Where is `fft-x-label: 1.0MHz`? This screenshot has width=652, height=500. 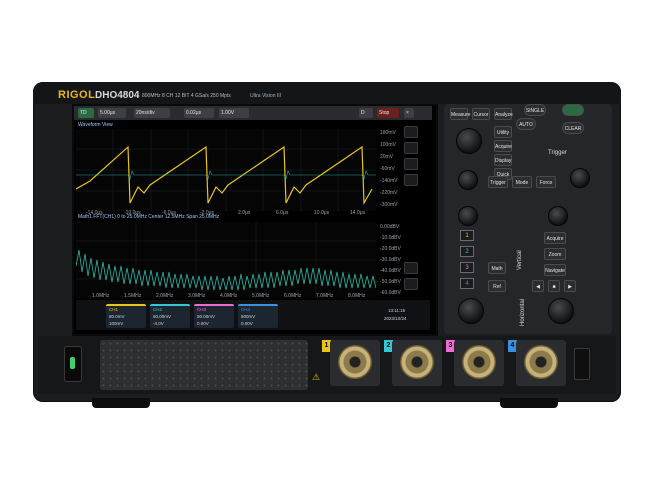 fft-x-label: 1.0MHz is located at coordinates (101, 296).